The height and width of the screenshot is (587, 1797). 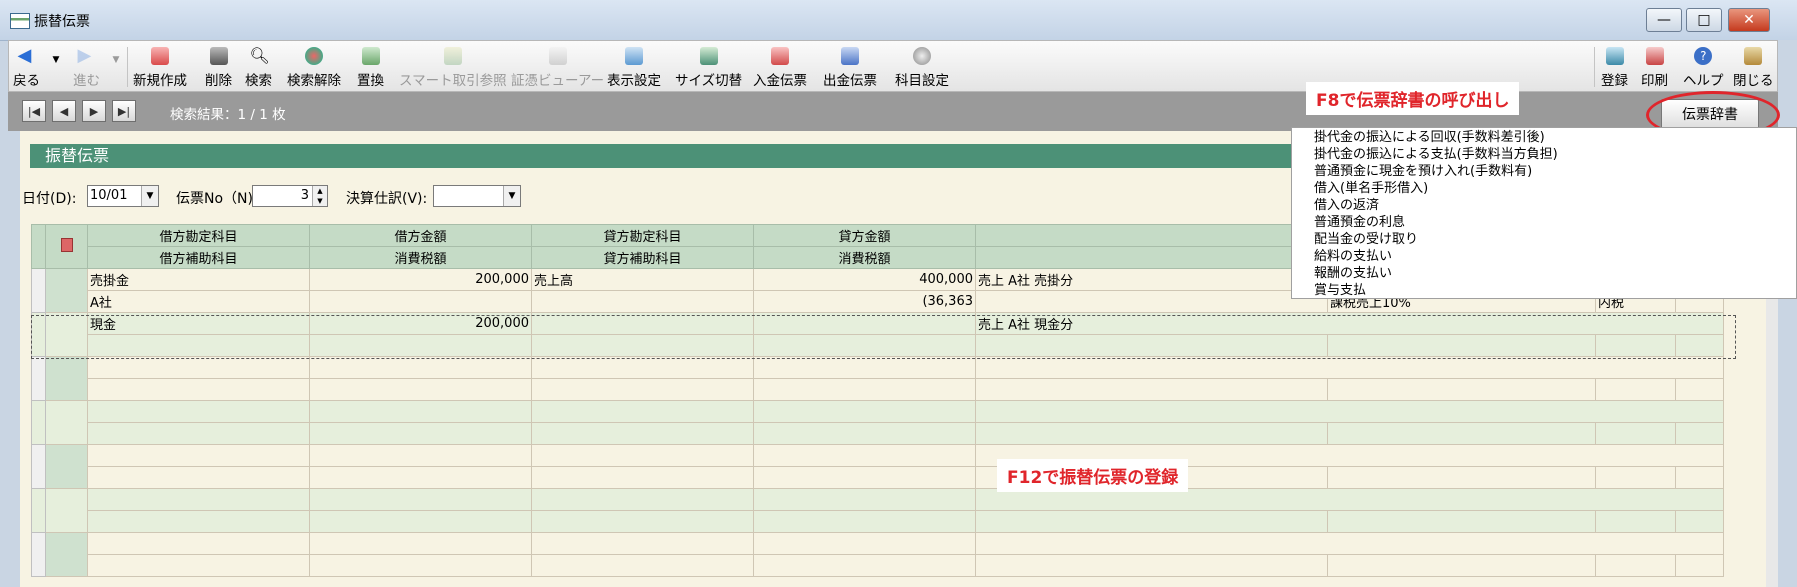 What do you see at coordinates (864, 279) in the screenshot?
I see `cell-credit-amount: 400,000` at bounding box center [864, 279].